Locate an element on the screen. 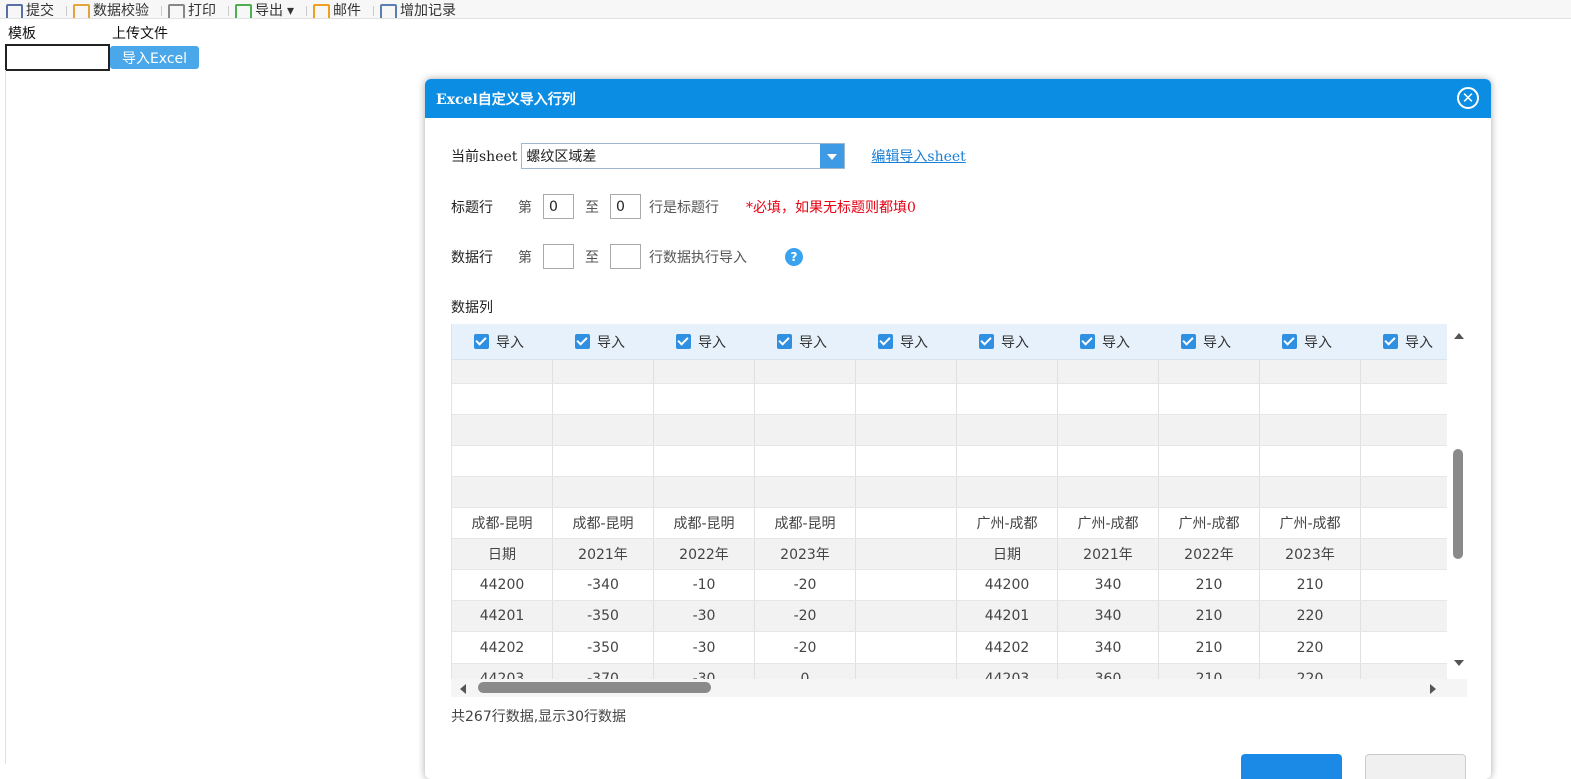 This screenshot has width=1571, height=779. toolbar-item: 数据校验 is located at coordinates (111, 9).